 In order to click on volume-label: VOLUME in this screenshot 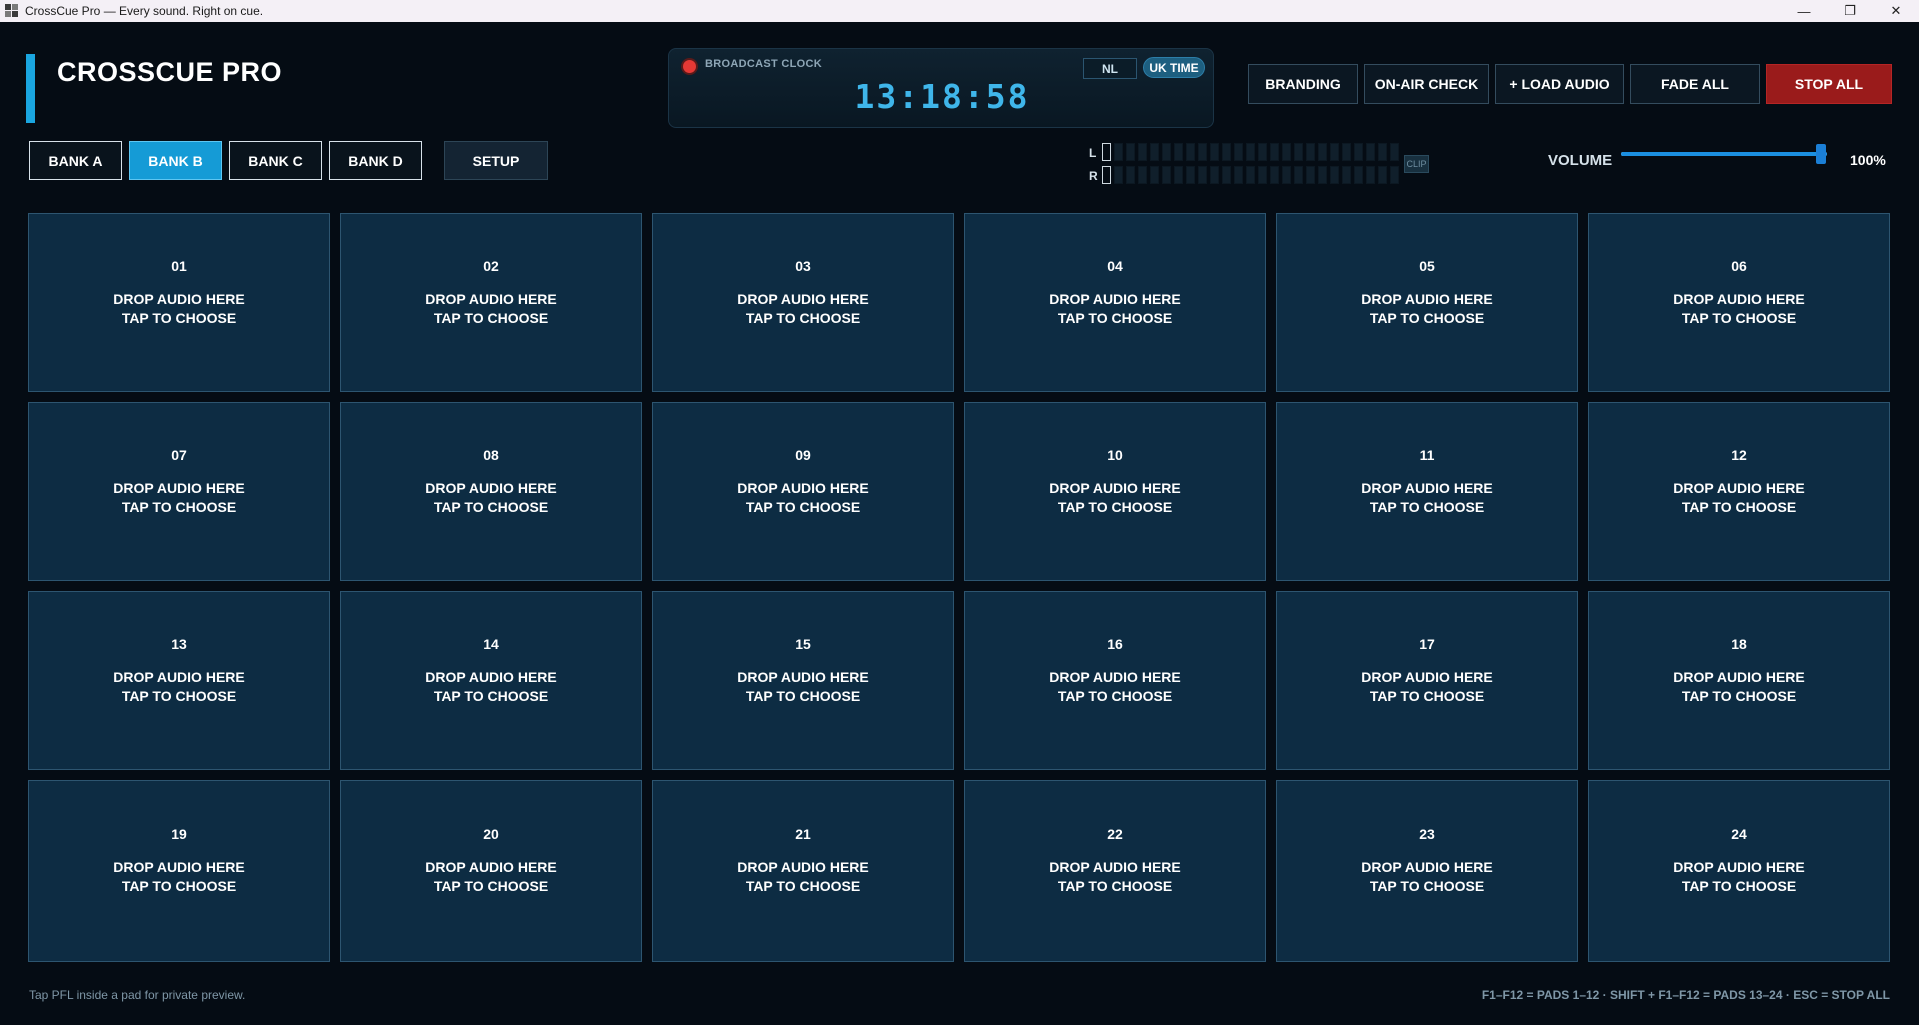, I will do `click(1580, 160)`.